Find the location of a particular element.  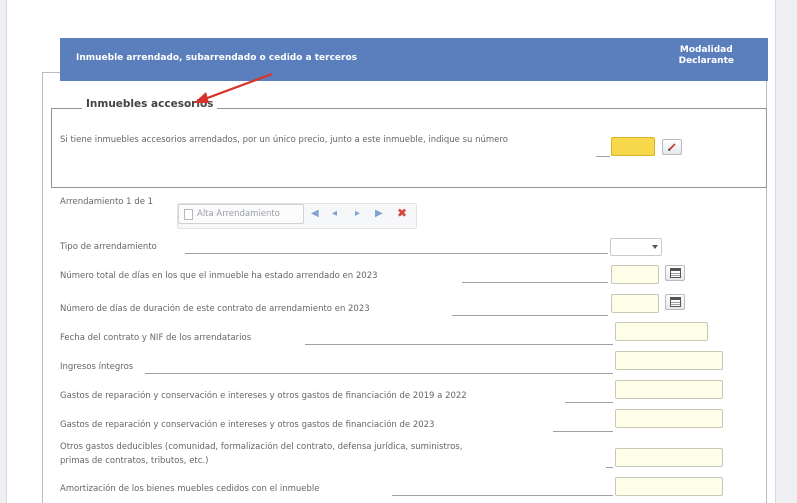

pencil-icon is located at coordinates (671, 147).